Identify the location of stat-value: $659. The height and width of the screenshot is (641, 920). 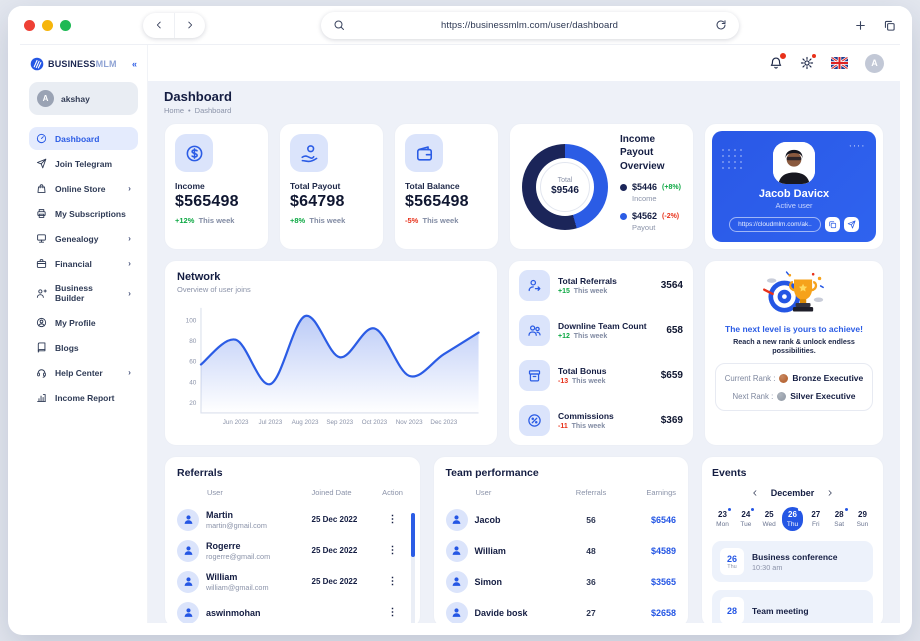
(671, 375).